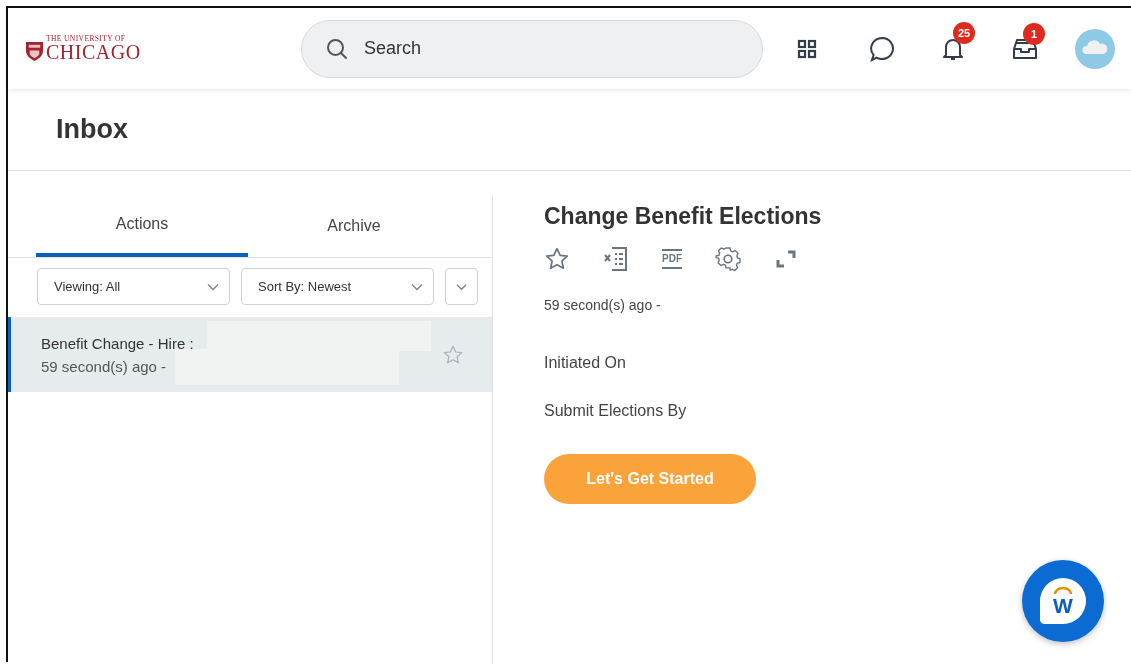 The height and width of the screenshot is (664, 1131). Describe the element at coordinates (807, 48) in the screenshot. I see `apps-grid-icon` at that location.